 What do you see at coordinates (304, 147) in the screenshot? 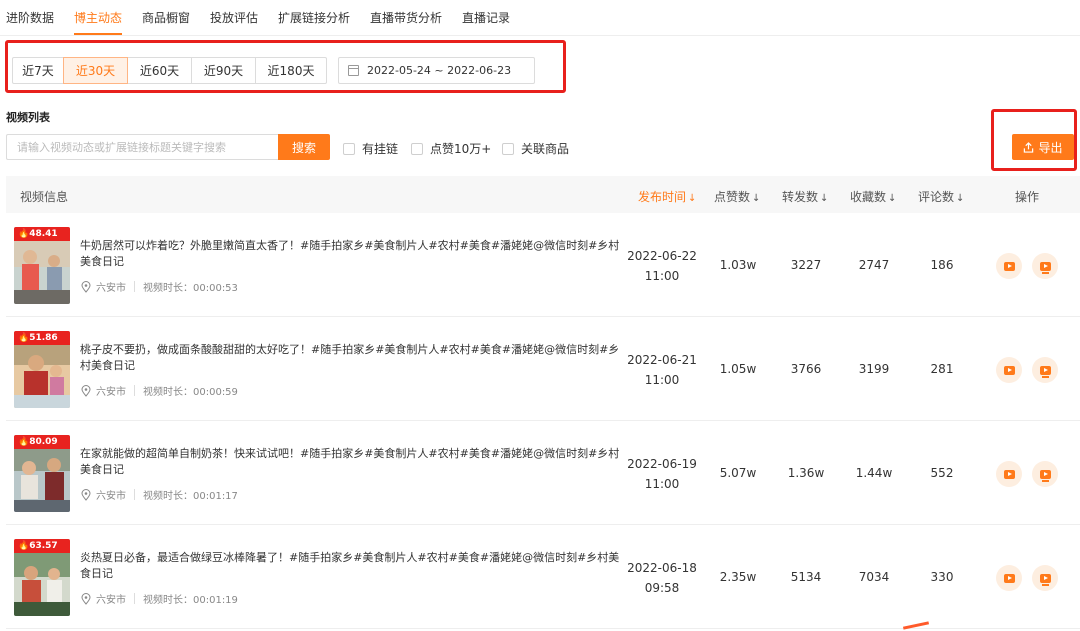
I see `search-button: 搜索` at bounding box center [304, 147].